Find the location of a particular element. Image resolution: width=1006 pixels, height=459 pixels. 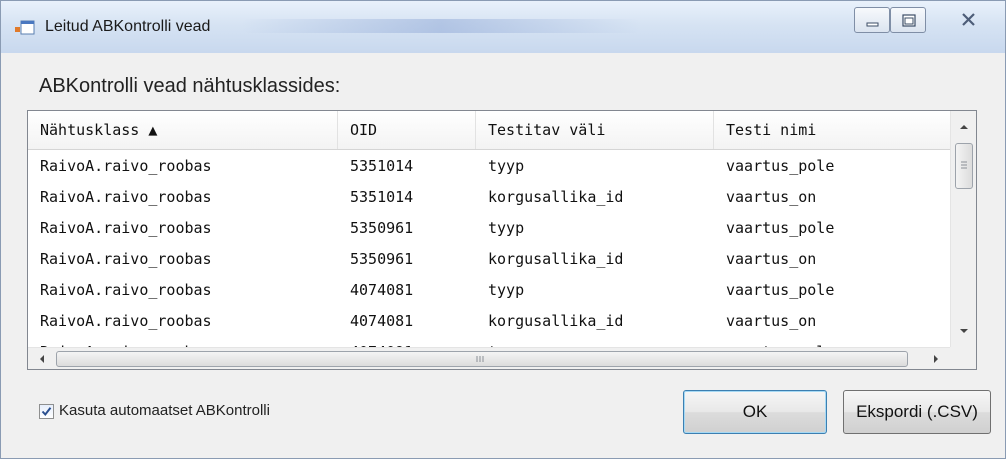

title-bar: Leitud ABKontrolli vead is located at coordinates (503, 27).